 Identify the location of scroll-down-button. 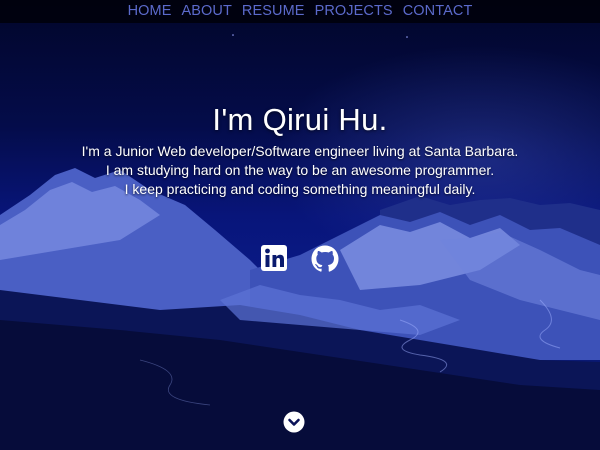
(294, 422).